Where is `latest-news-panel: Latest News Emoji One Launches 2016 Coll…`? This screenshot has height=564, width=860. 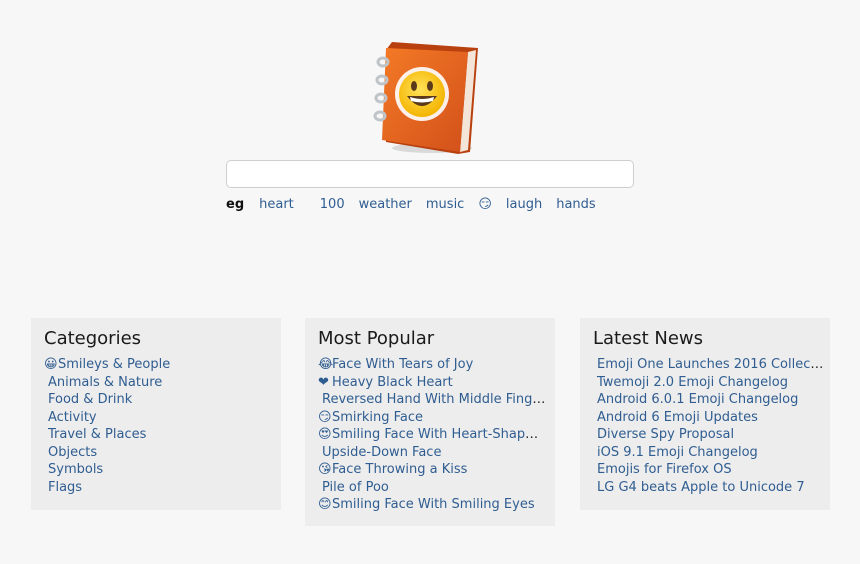 latest-news-panel: Latest News Emoji One Launches 2016 Coll… is located at coordinates (705, 414).